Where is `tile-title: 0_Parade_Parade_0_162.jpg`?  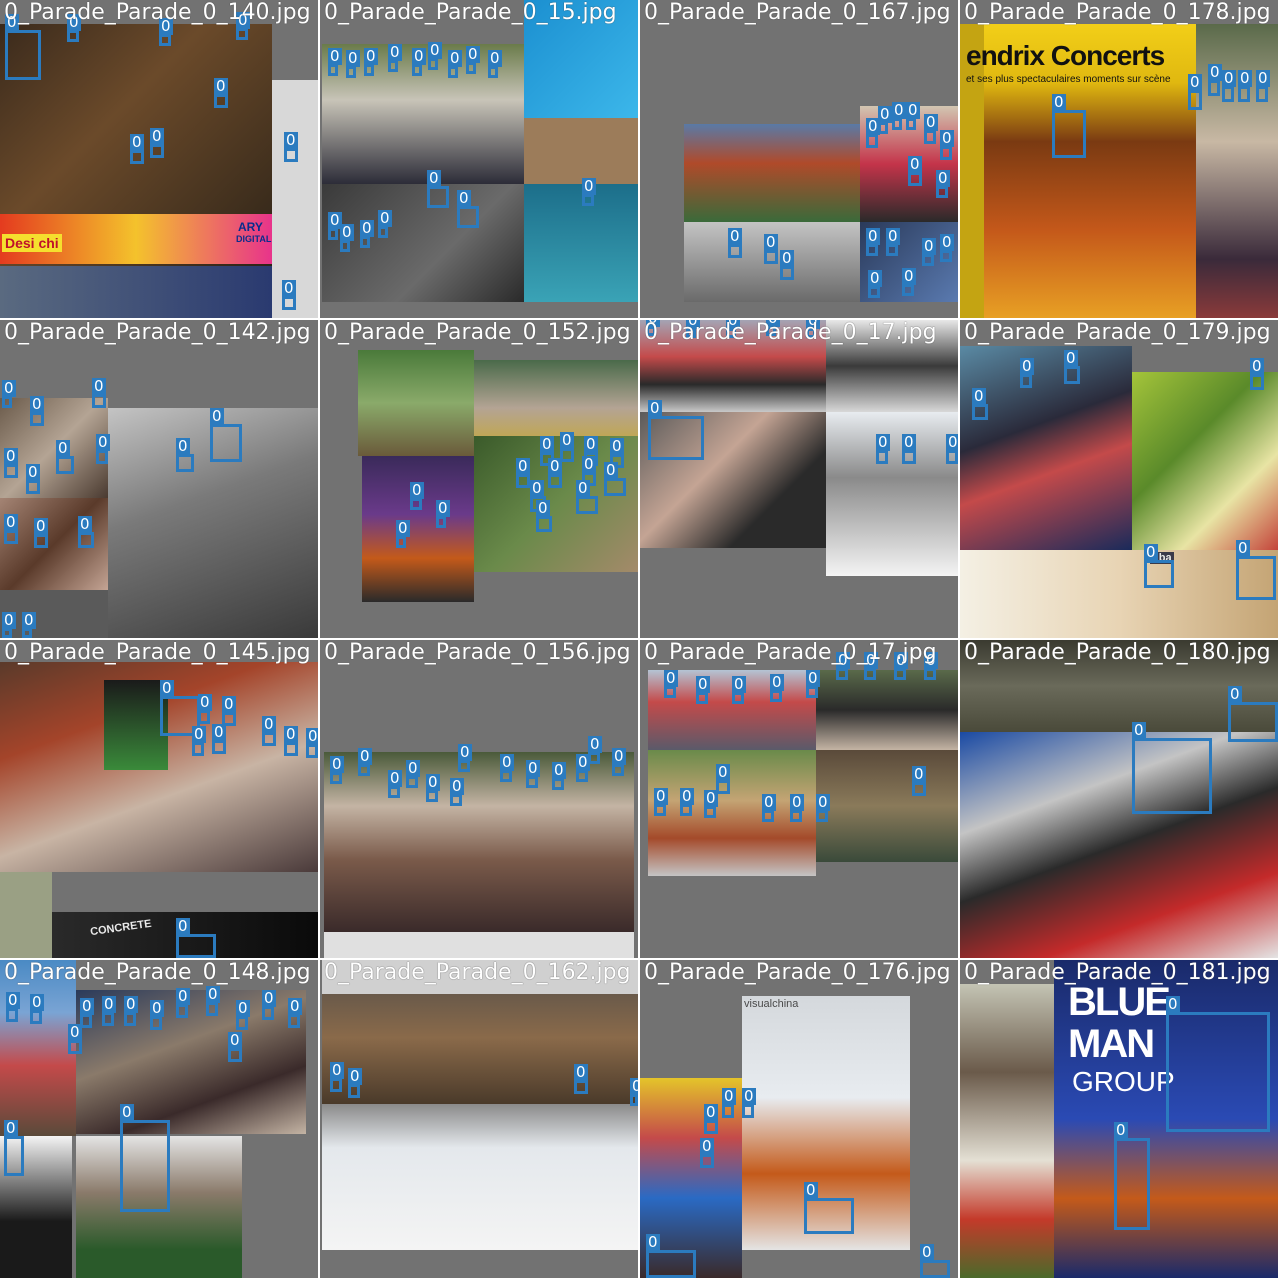
tile-title: 0_Parade_Parade_0_162.jpg is located at coordinates (477, 972).